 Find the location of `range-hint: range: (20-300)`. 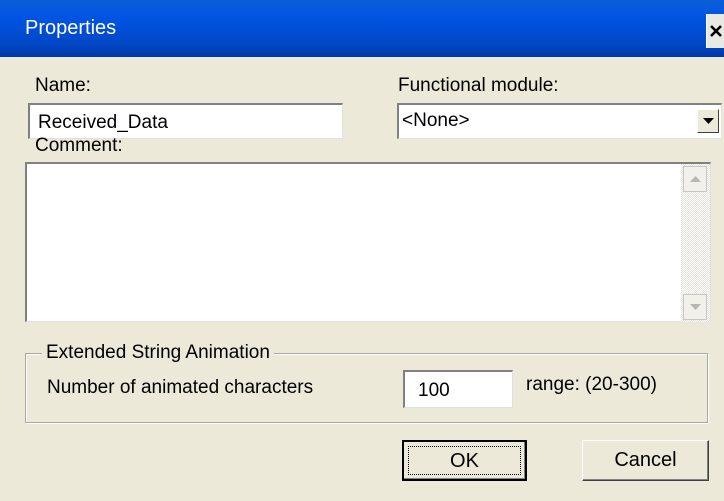

range-hint: range: (20-300) is located at coordinates (591, 384).